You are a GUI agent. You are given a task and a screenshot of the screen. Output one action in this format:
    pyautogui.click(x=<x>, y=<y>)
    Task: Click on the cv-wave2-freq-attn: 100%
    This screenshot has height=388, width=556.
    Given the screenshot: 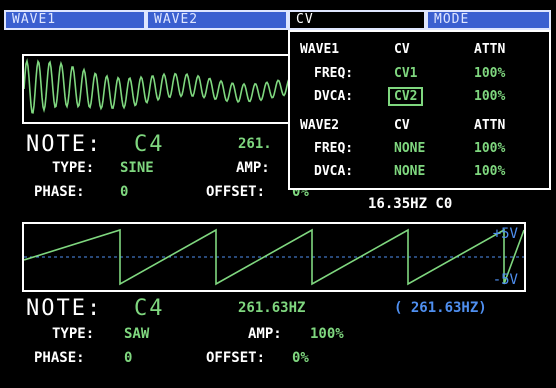 What is the action you would take?
    pyautogui.click(x=489, y=148)
    